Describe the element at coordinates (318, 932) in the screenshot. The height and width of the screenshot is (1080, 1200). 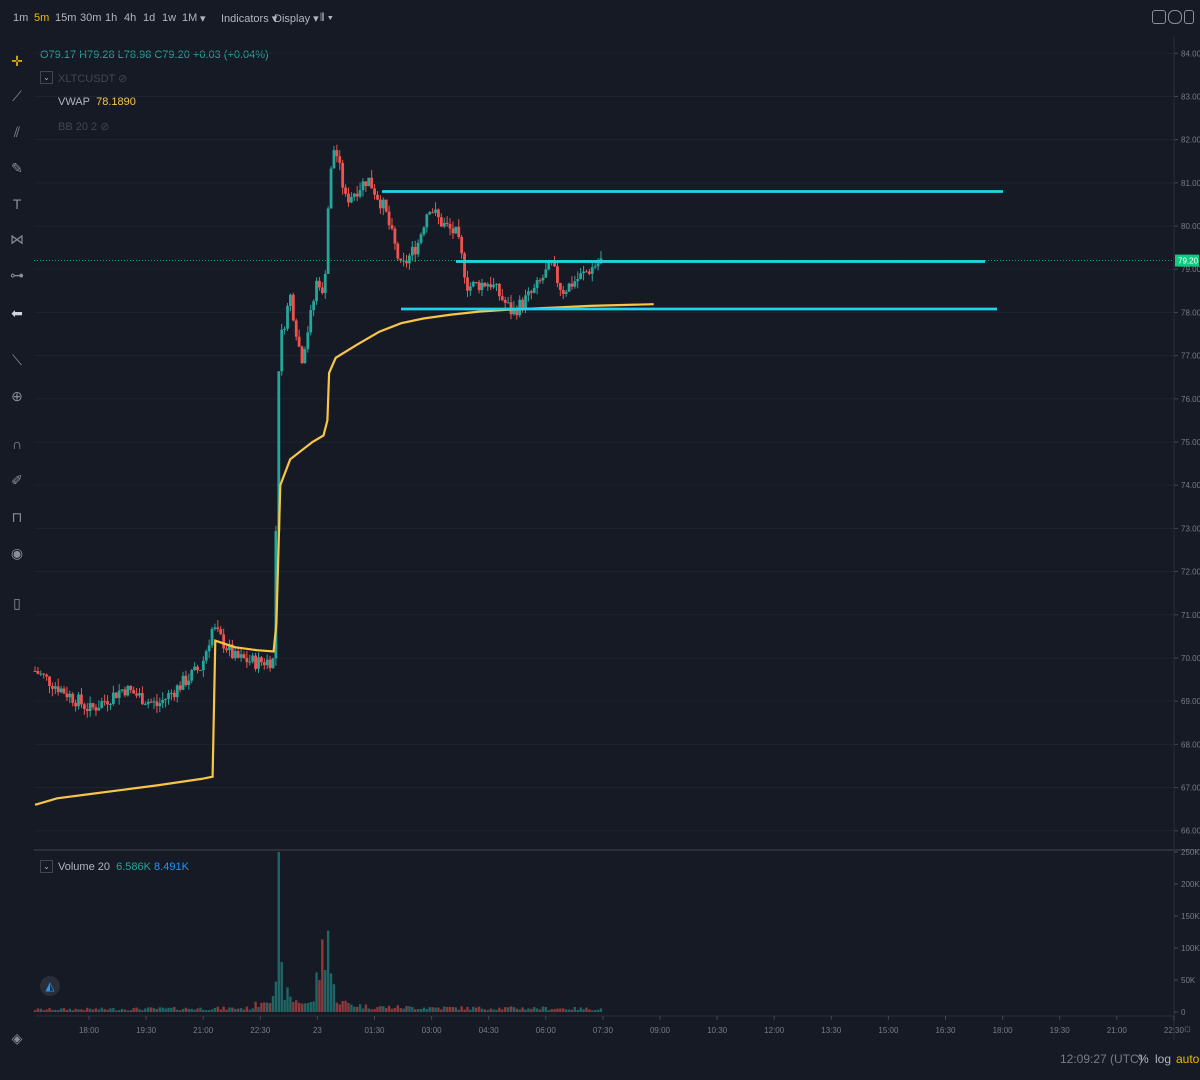
I see `volume-bars` at that location.